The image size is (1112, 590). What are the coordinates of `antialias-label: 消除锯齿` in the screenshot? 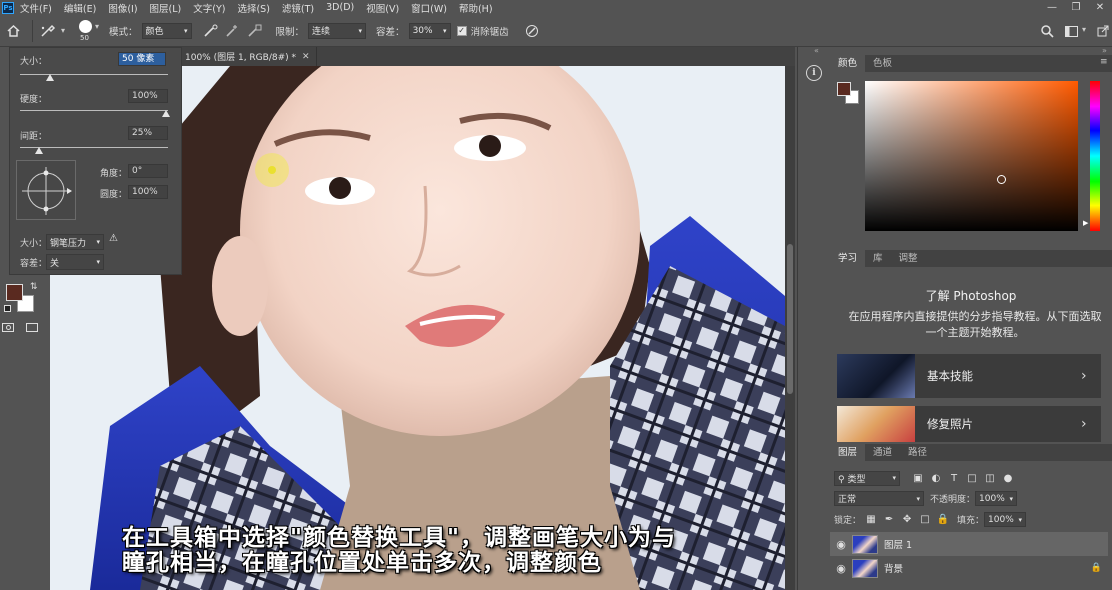 It's located at (489, 32).